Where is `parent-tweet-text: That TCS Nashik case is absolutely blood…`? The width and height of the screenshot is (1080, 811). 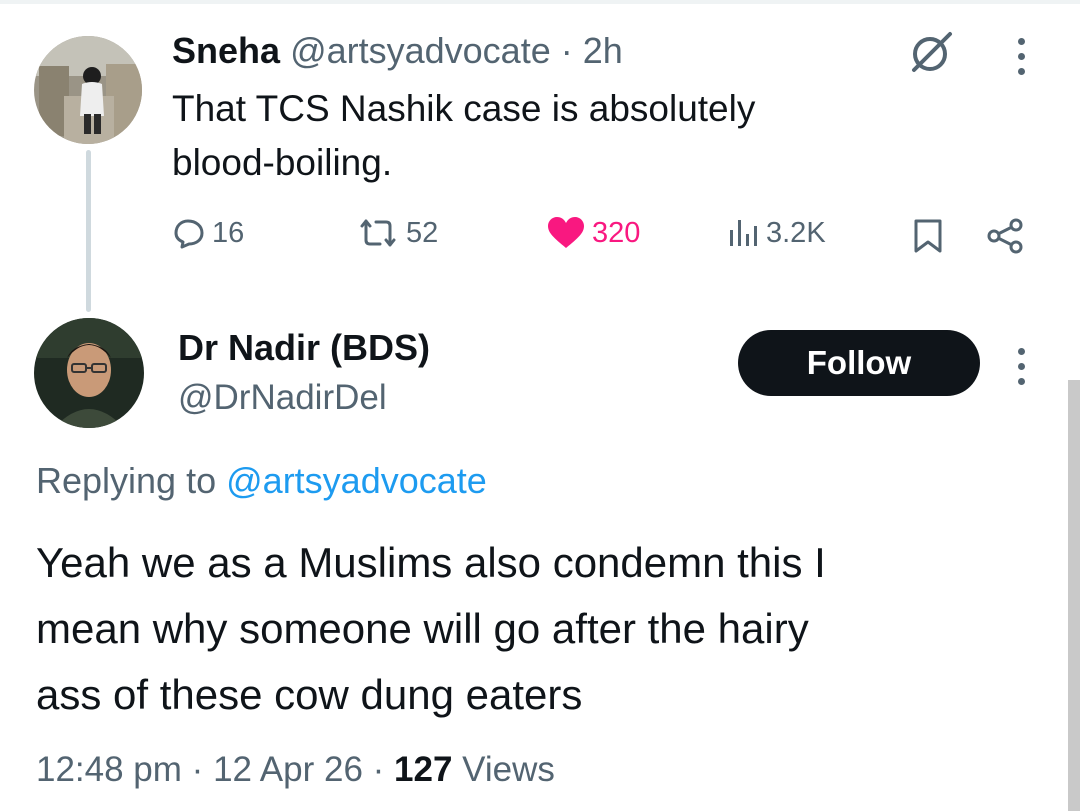
parent-tweet-text: That TCS Nashik case is absolutely blood… is located at coordinates (463, 136).